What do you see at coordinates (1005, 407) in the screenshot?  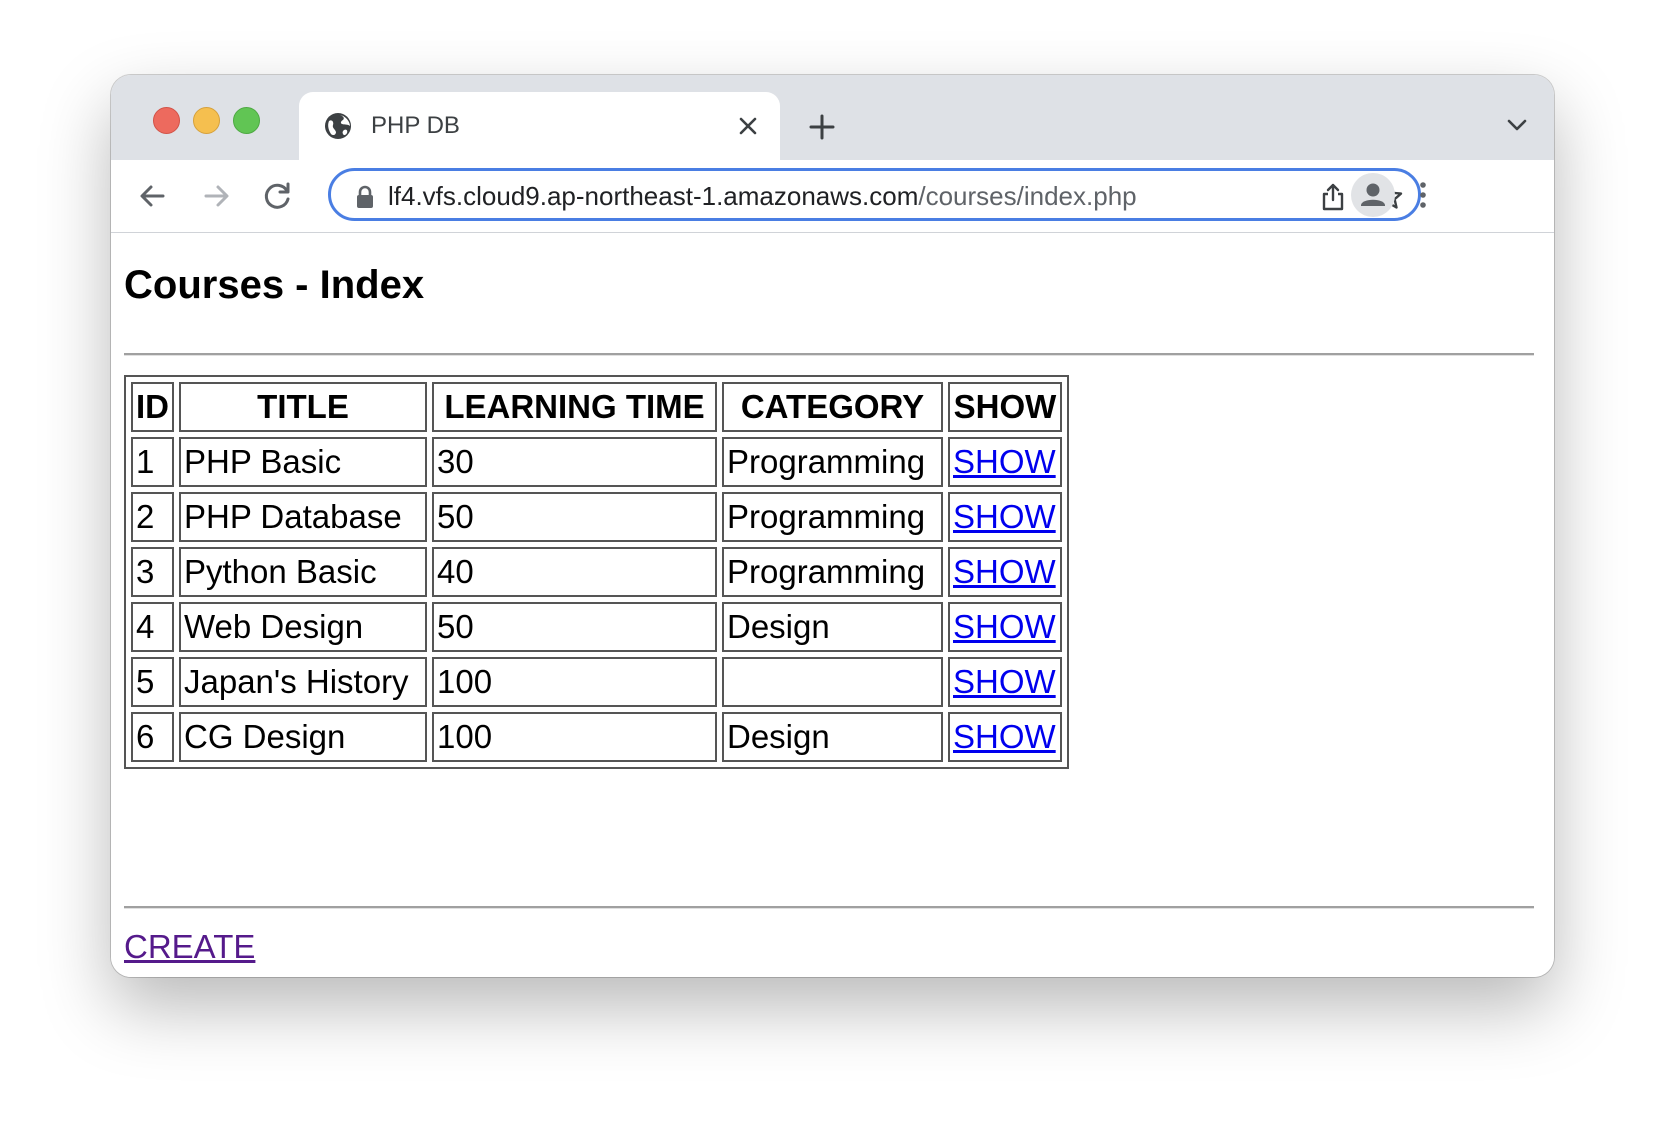 I see `header-show: SHOW` at bounding box center [1005, 407].